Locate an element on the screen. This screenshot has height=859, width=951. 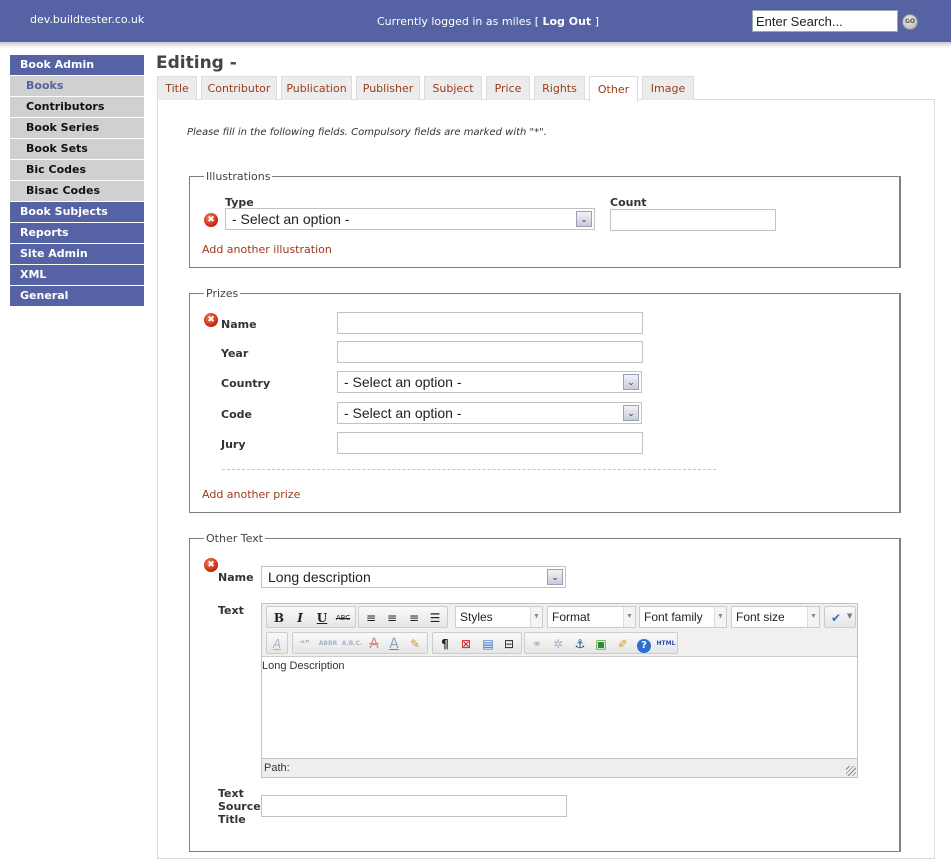
go-button: GO is located at coordinates (910, 22).